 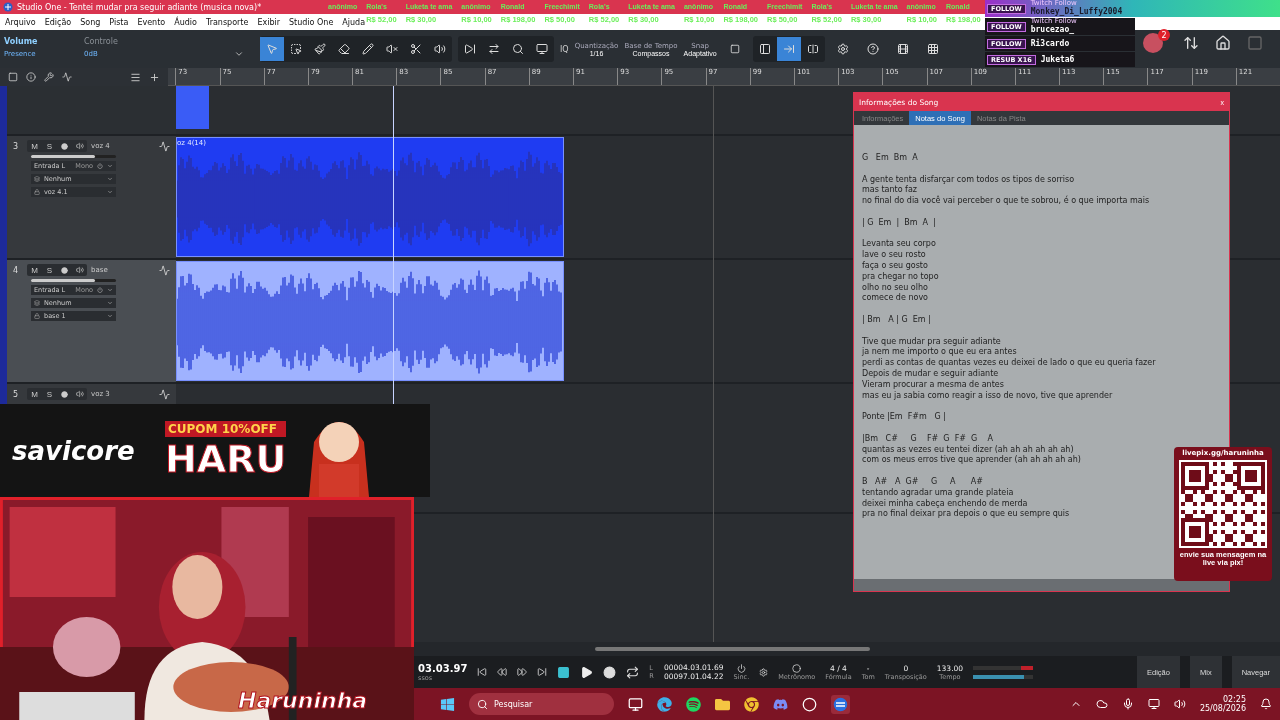 What do you see at coordinates (1006, 201) in the screenshot?
I see `note-line: no final do dia você vai perceber o que te sobrou, é o que importa mais` at bounding box center [1006, 201].